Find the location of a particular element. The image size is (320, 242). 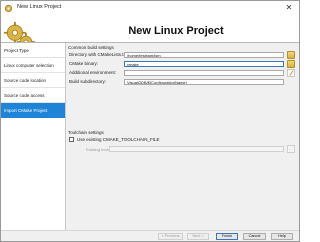

additional-environment-input is located at coordinates (204, 73).